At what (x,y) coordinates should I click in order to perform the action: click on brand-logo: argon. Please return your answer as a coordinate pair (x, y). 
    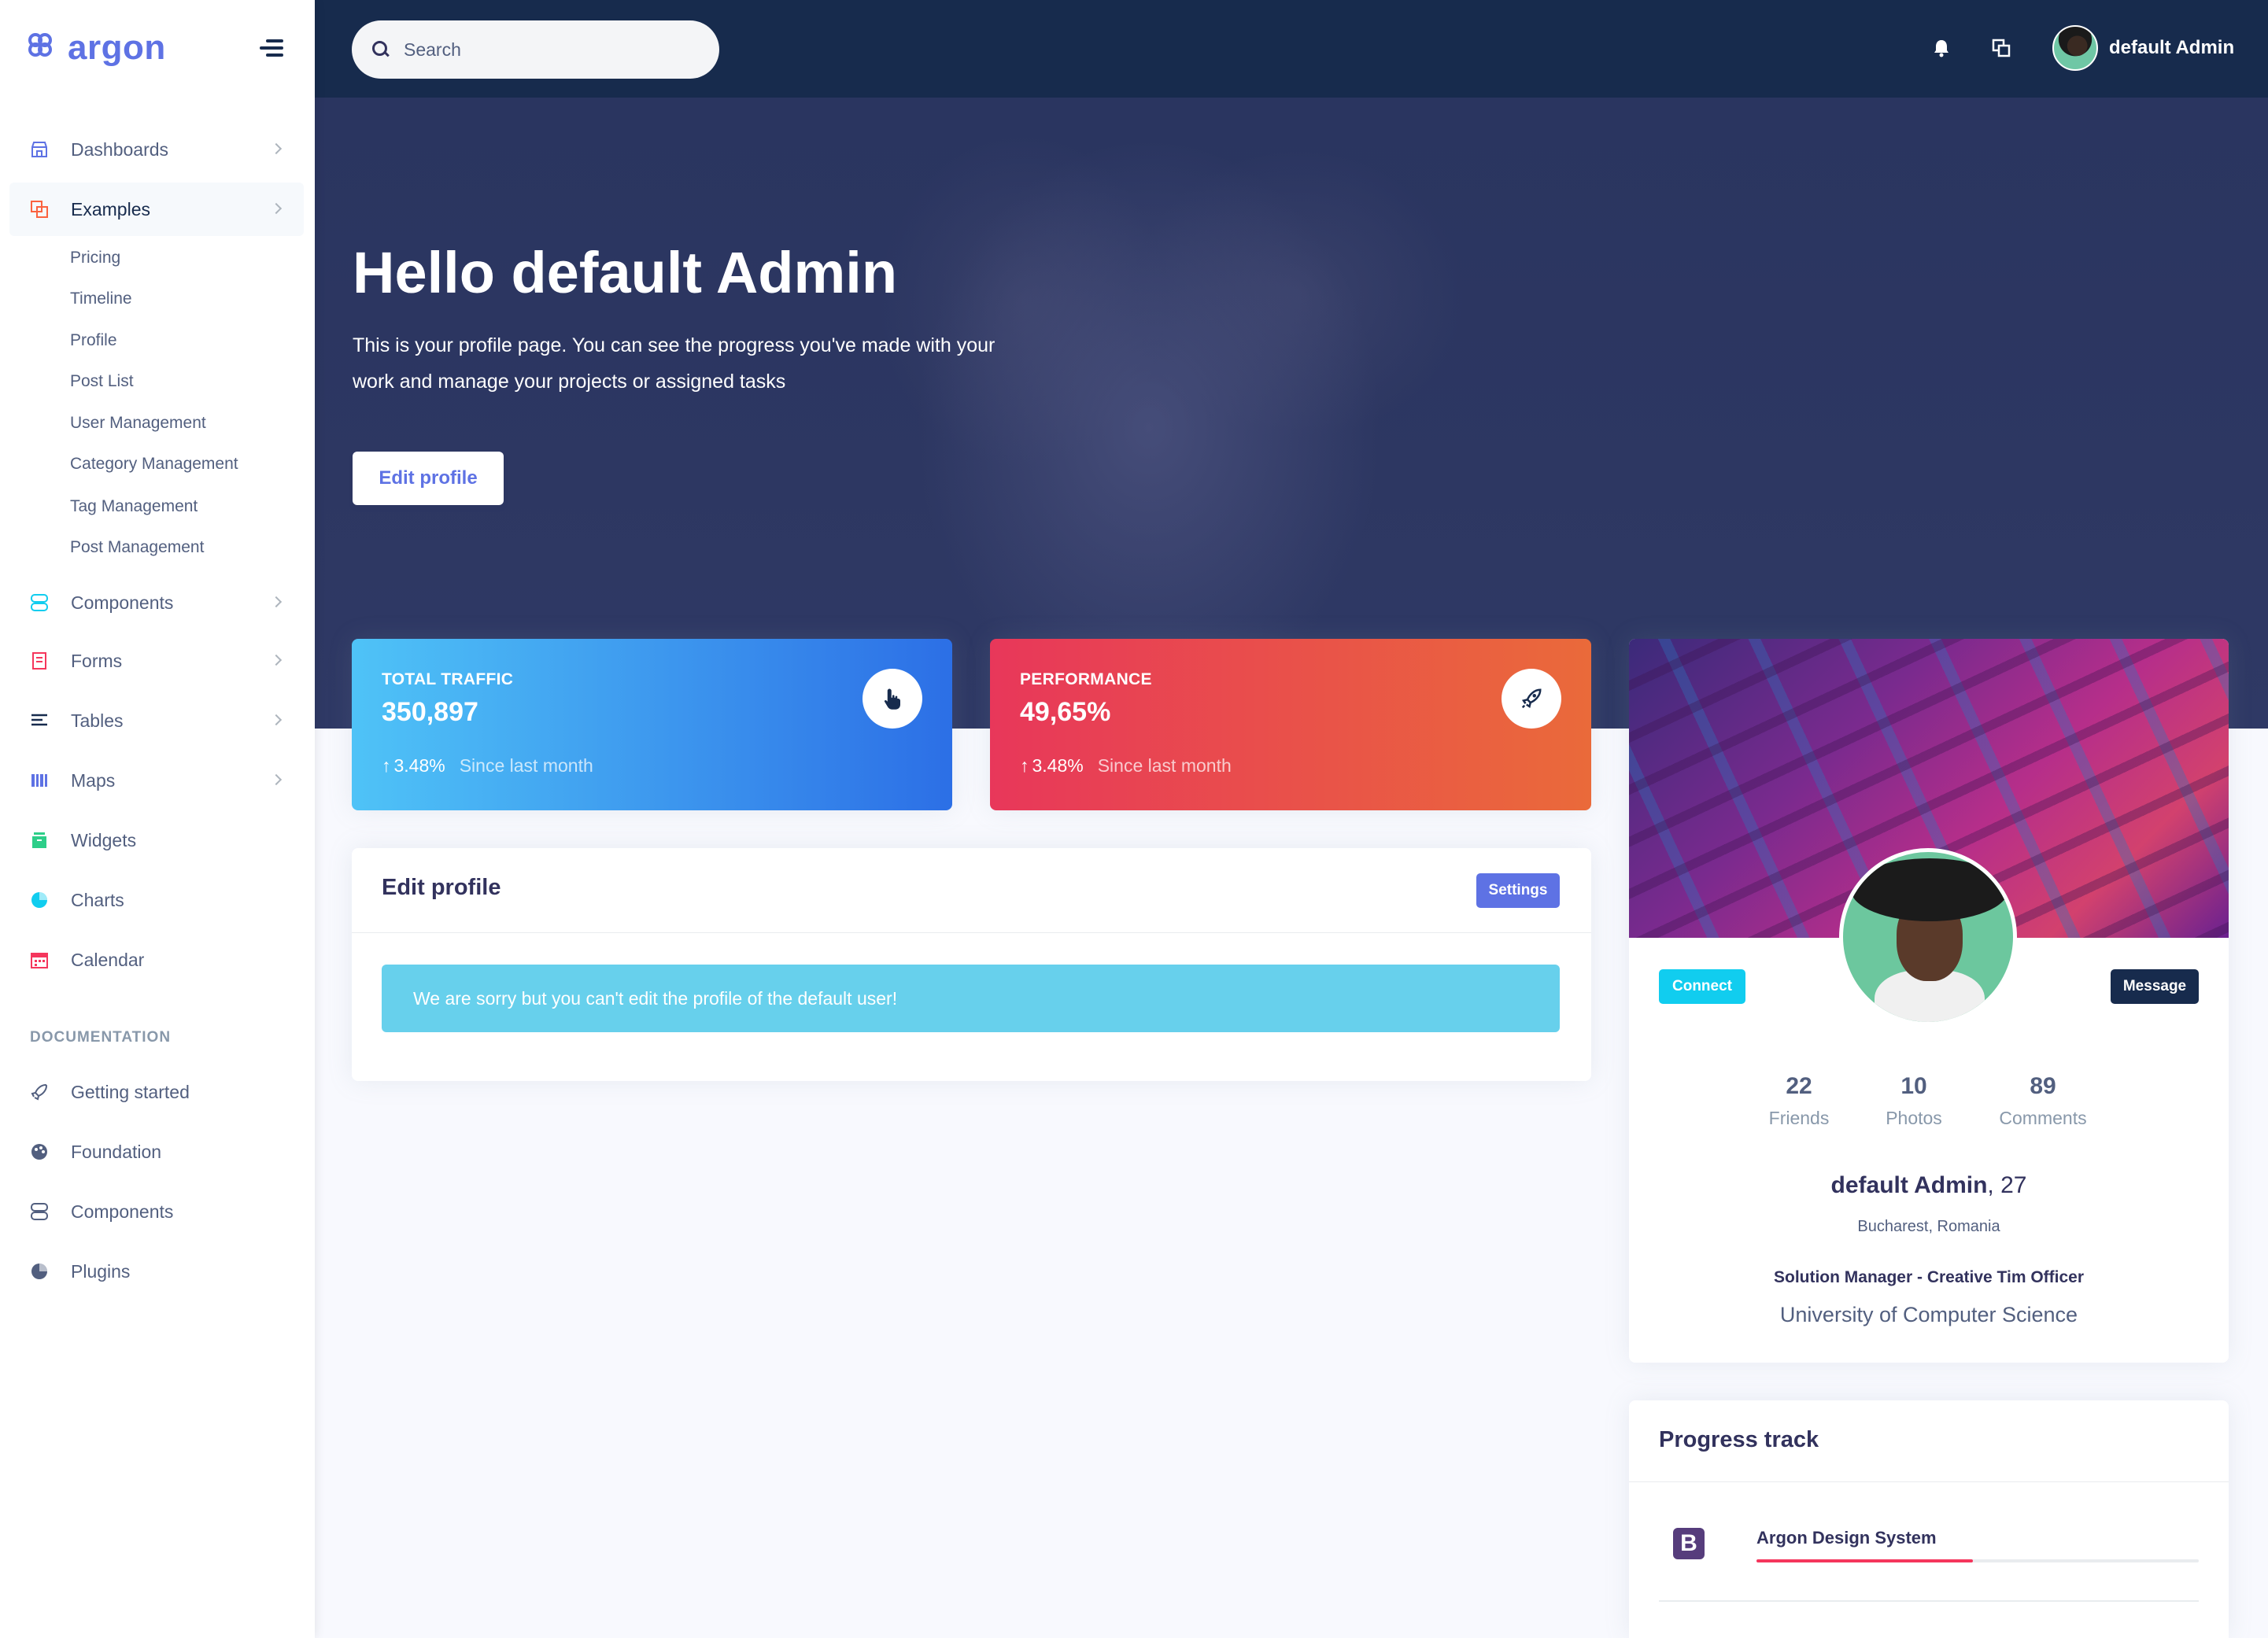
    Looking at the image, I should click on (97, 48).